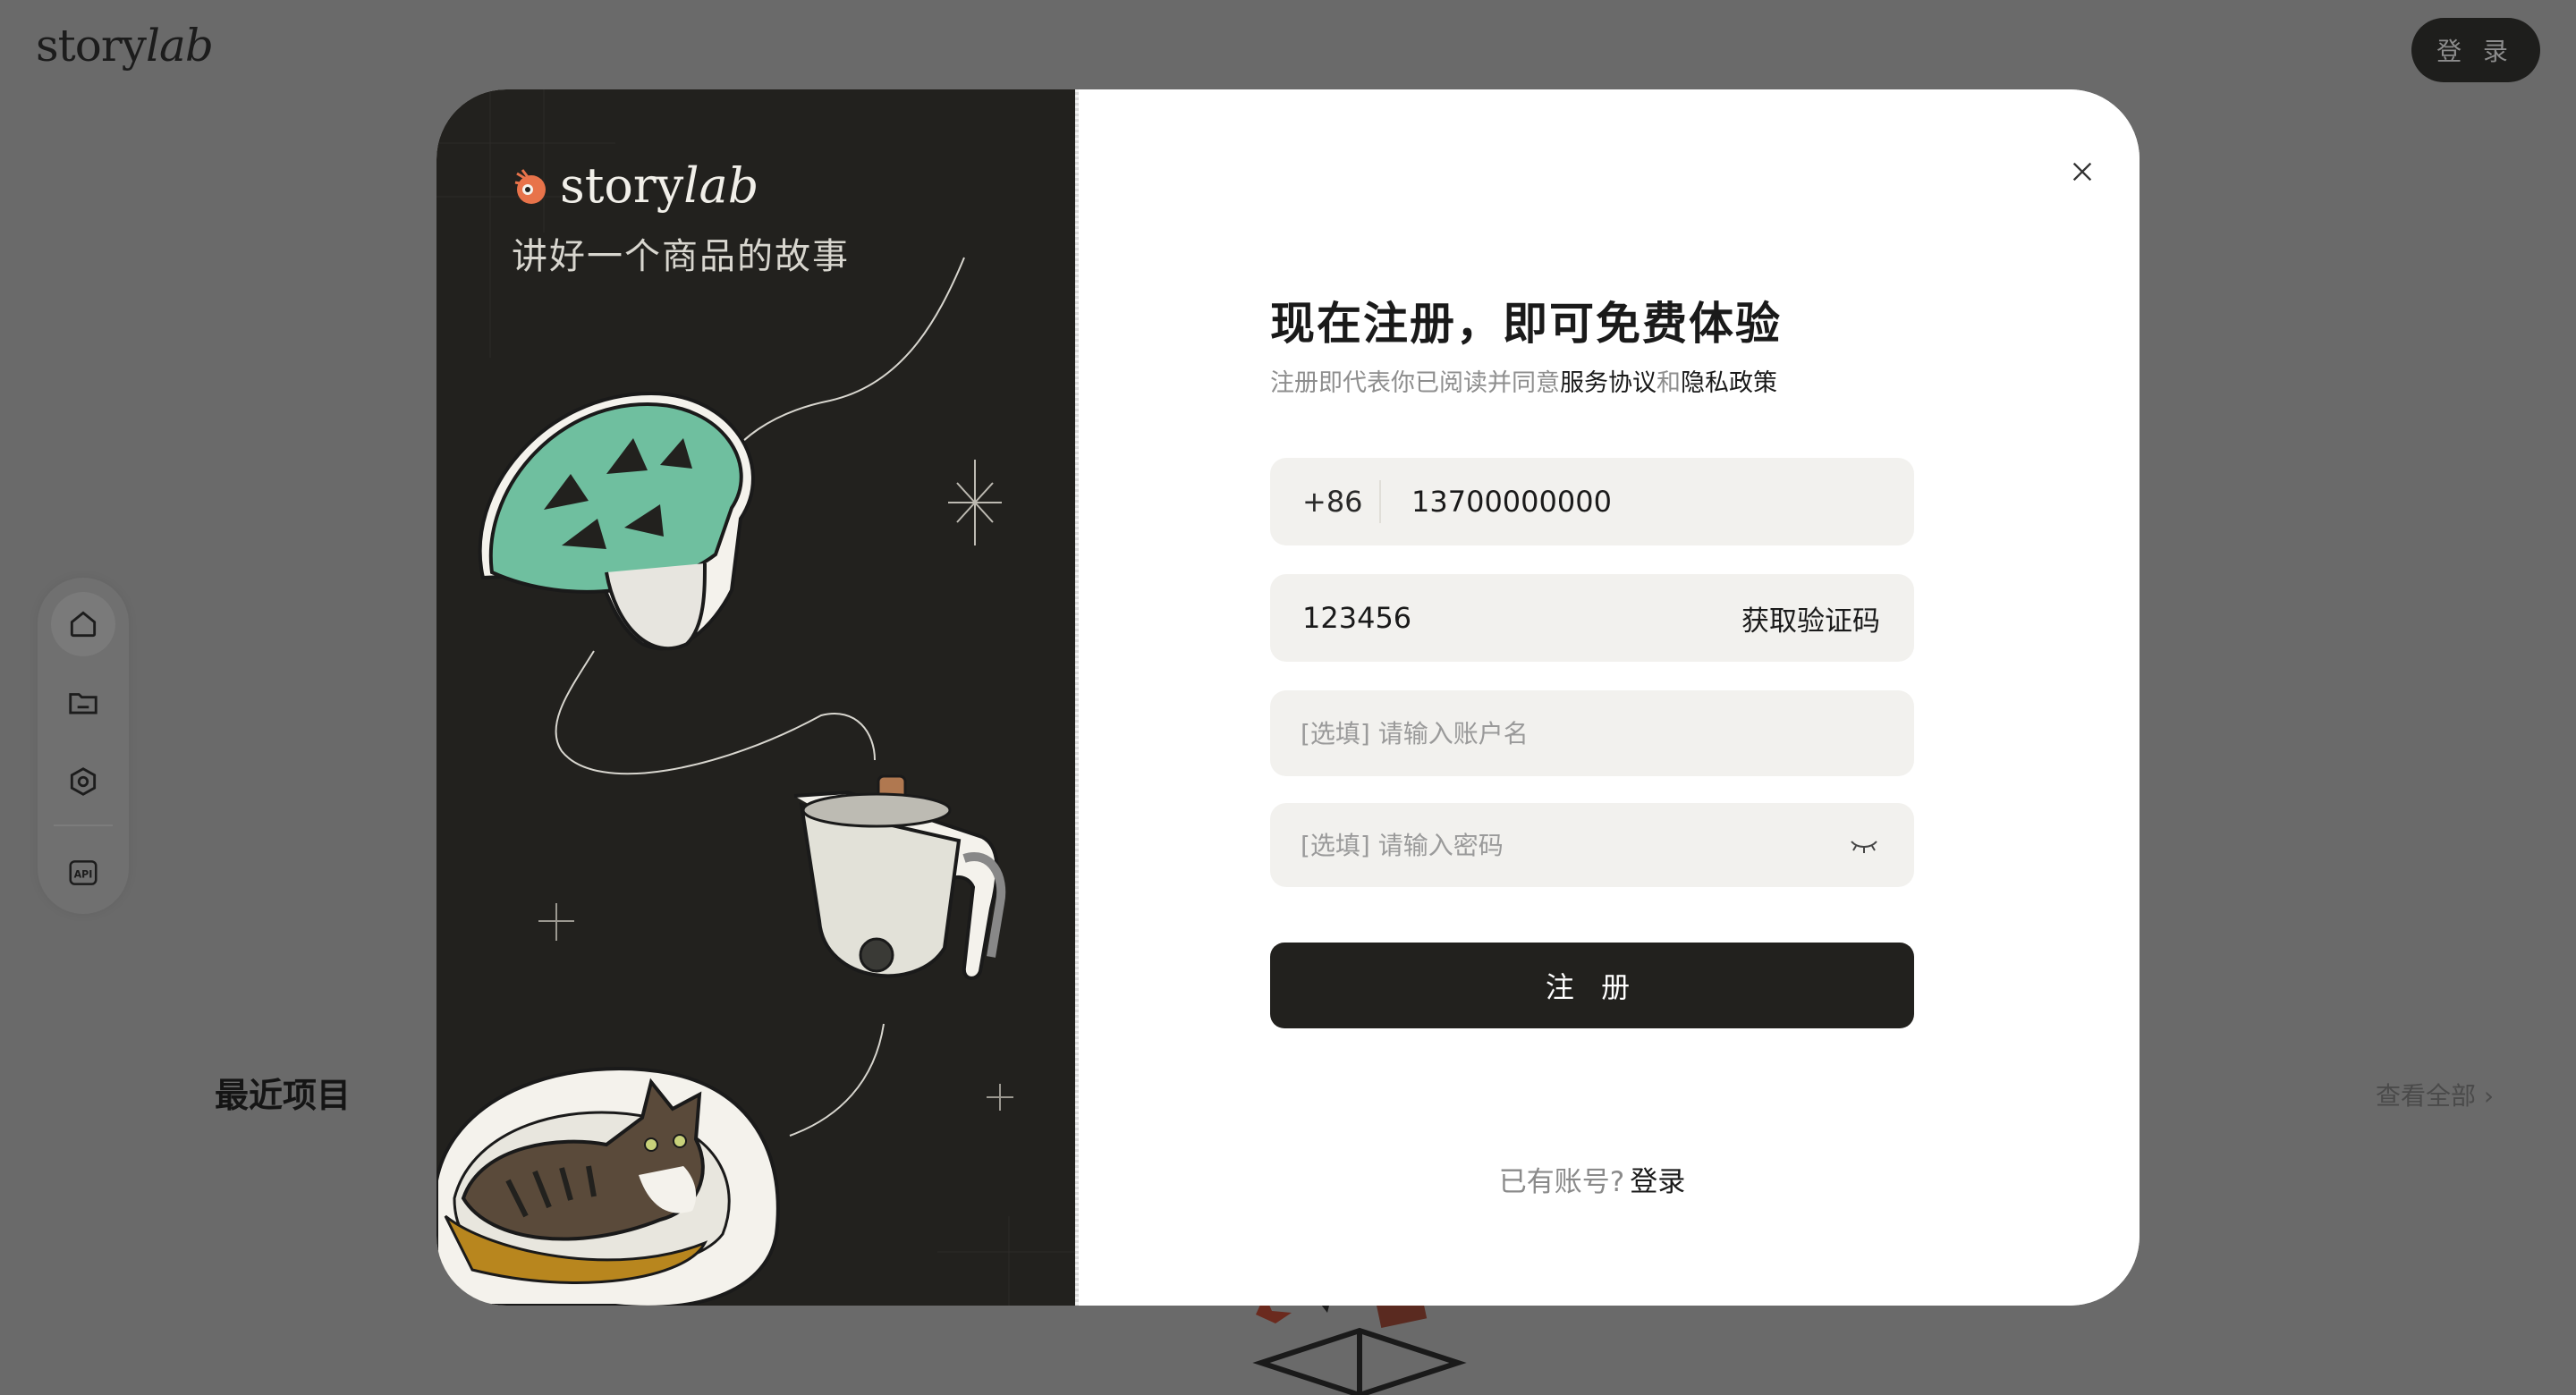 This screenshot has width=2576, height=1395. Describe the element at coordinates (622, 185) in the screenshot. I see `modal-brand-plain: story` at that location.